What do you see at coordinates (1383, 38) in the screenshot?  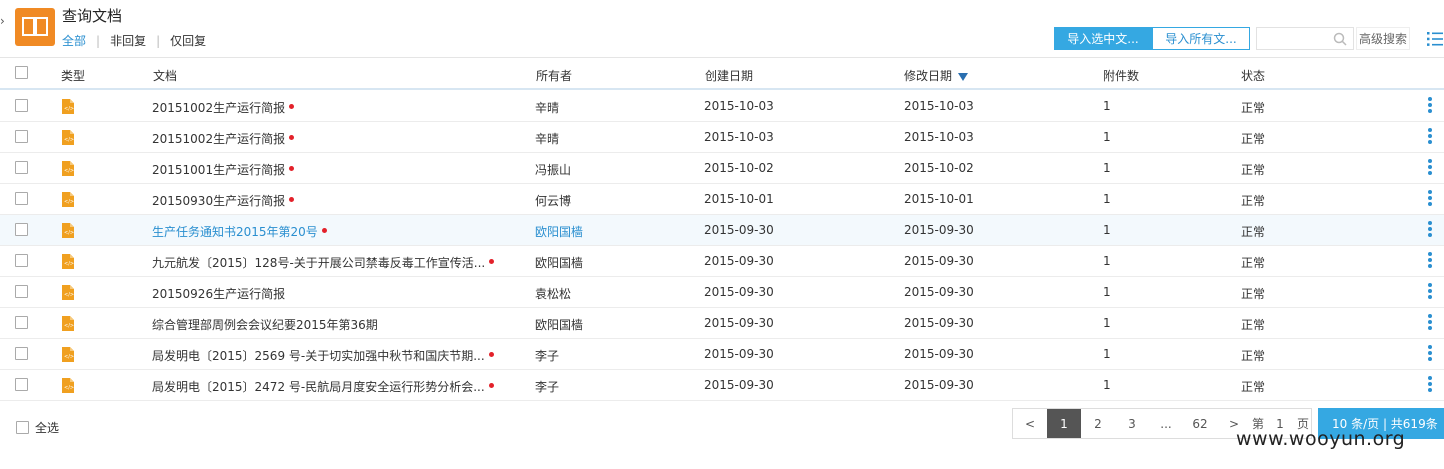 I see `advanced-search-button: 高级搜索` at bounding box center [1383, 38].